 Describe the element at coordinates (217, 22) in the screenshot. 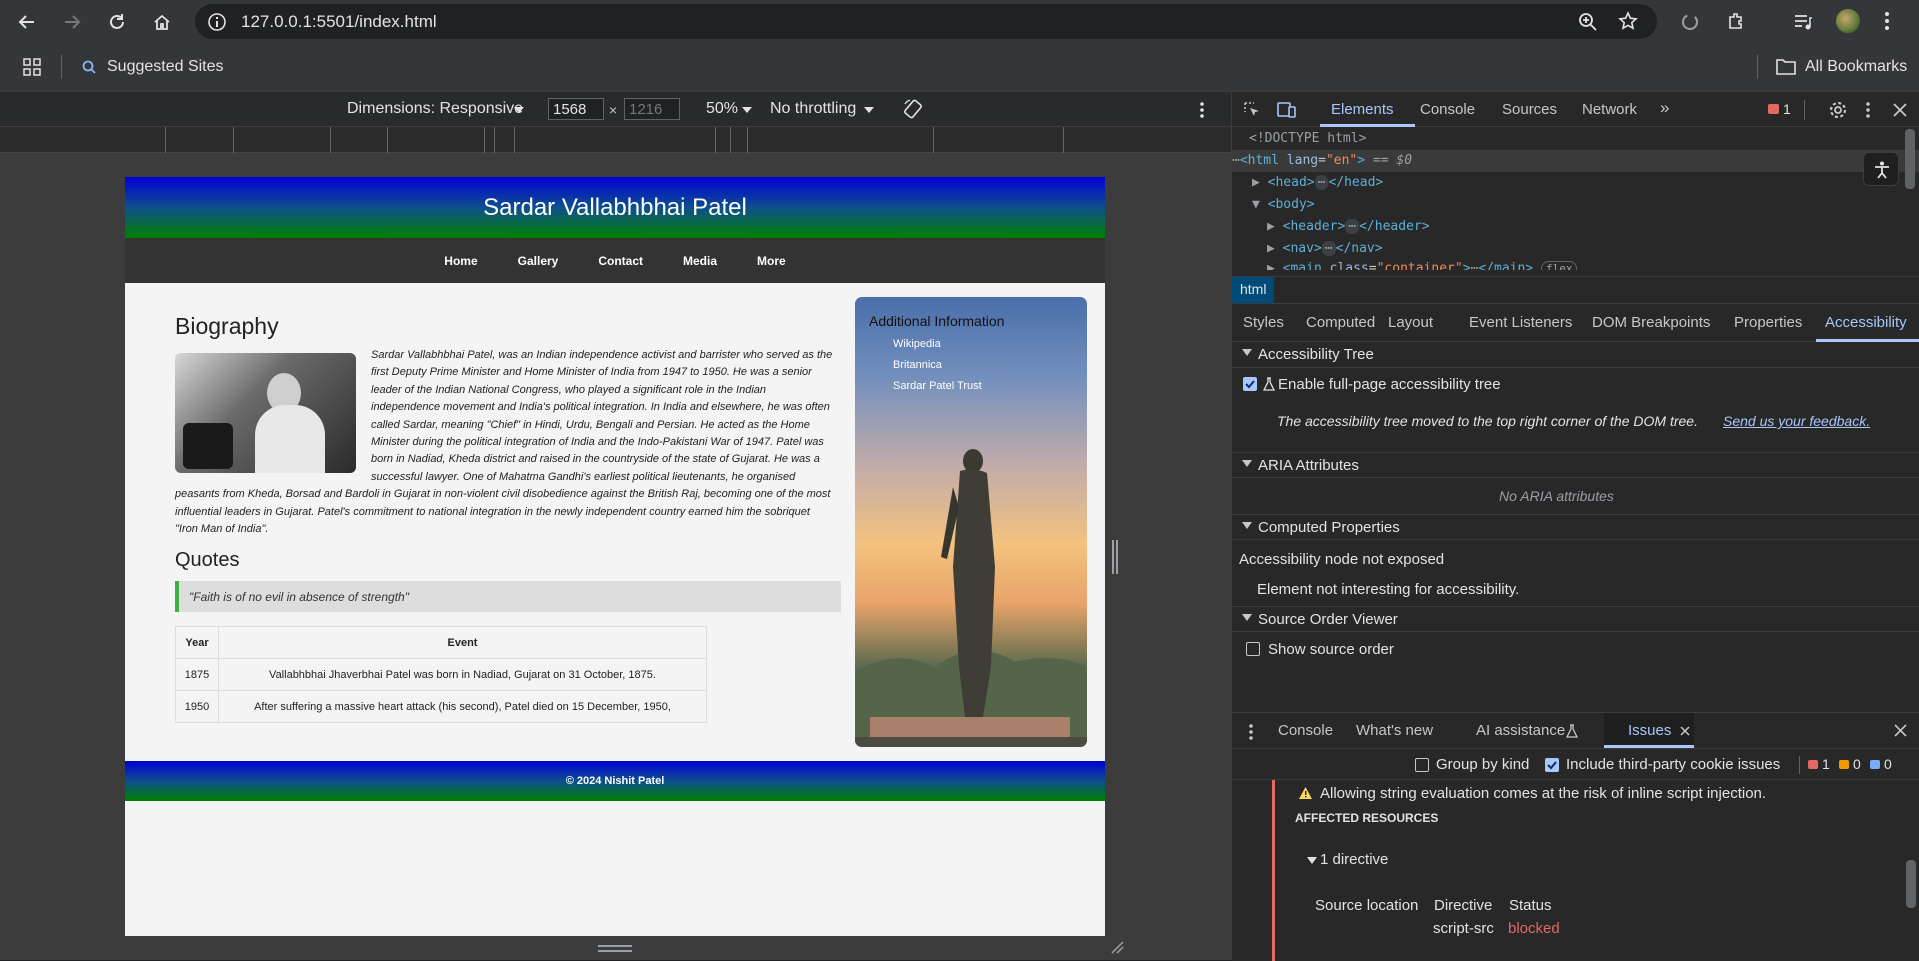

I see `site-info-icon` at that location.